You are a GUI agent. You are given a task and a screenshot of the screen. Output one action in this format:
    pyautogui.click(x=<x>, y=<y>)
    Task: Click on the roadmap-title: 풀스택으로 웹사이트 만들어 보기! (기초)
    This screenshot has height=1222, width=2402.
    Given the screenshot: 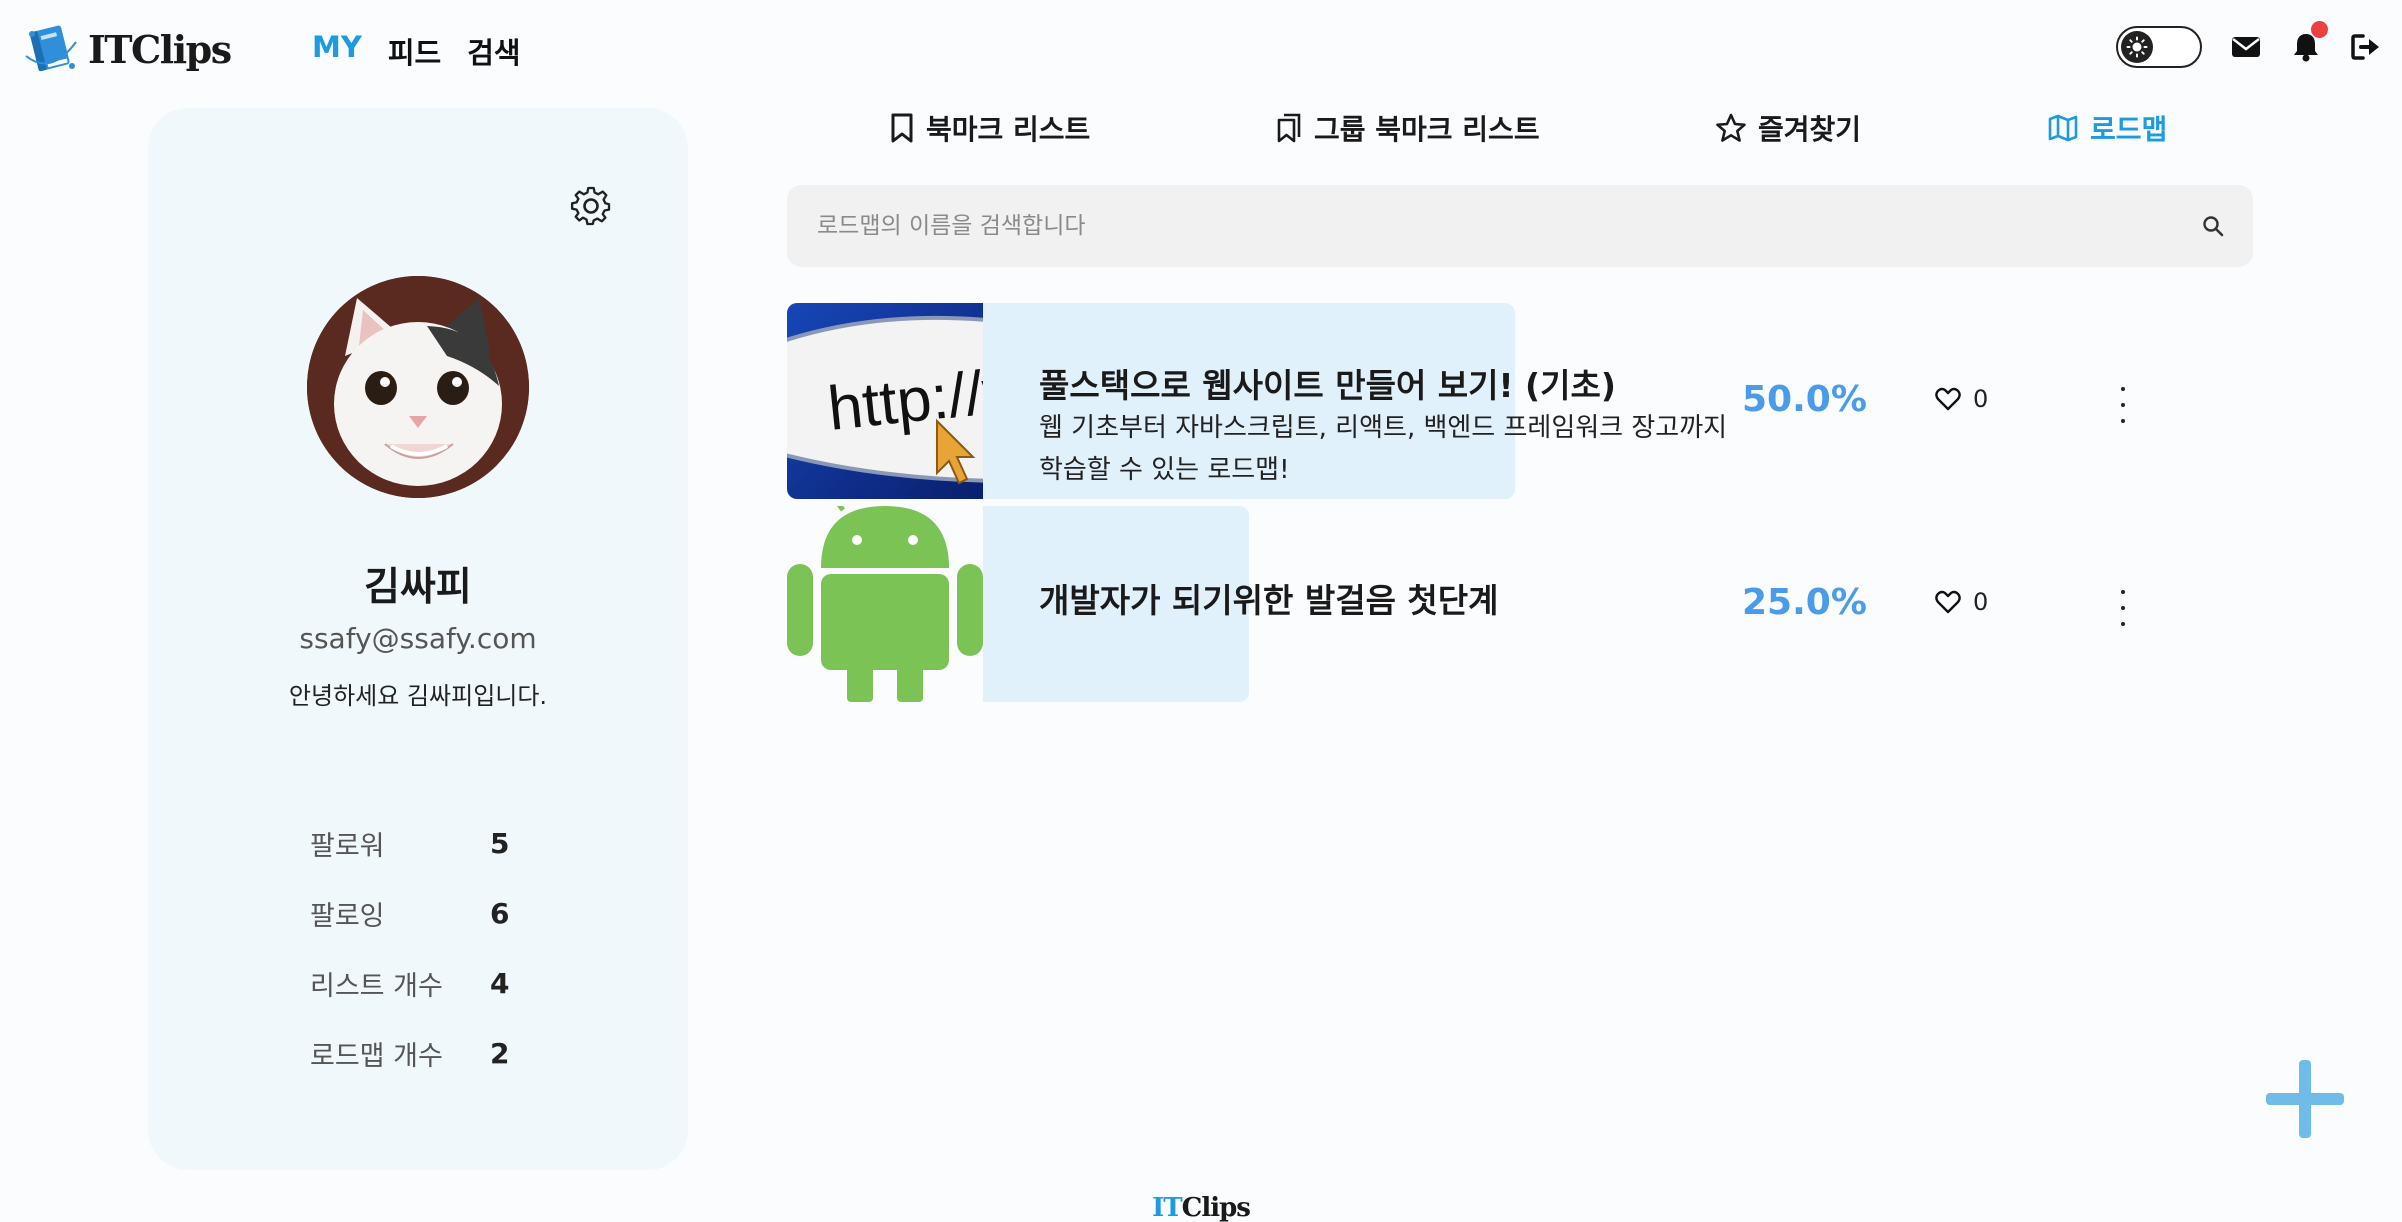 What is the action you would take?
    pyautogui.click(x=1327, y=385)
    